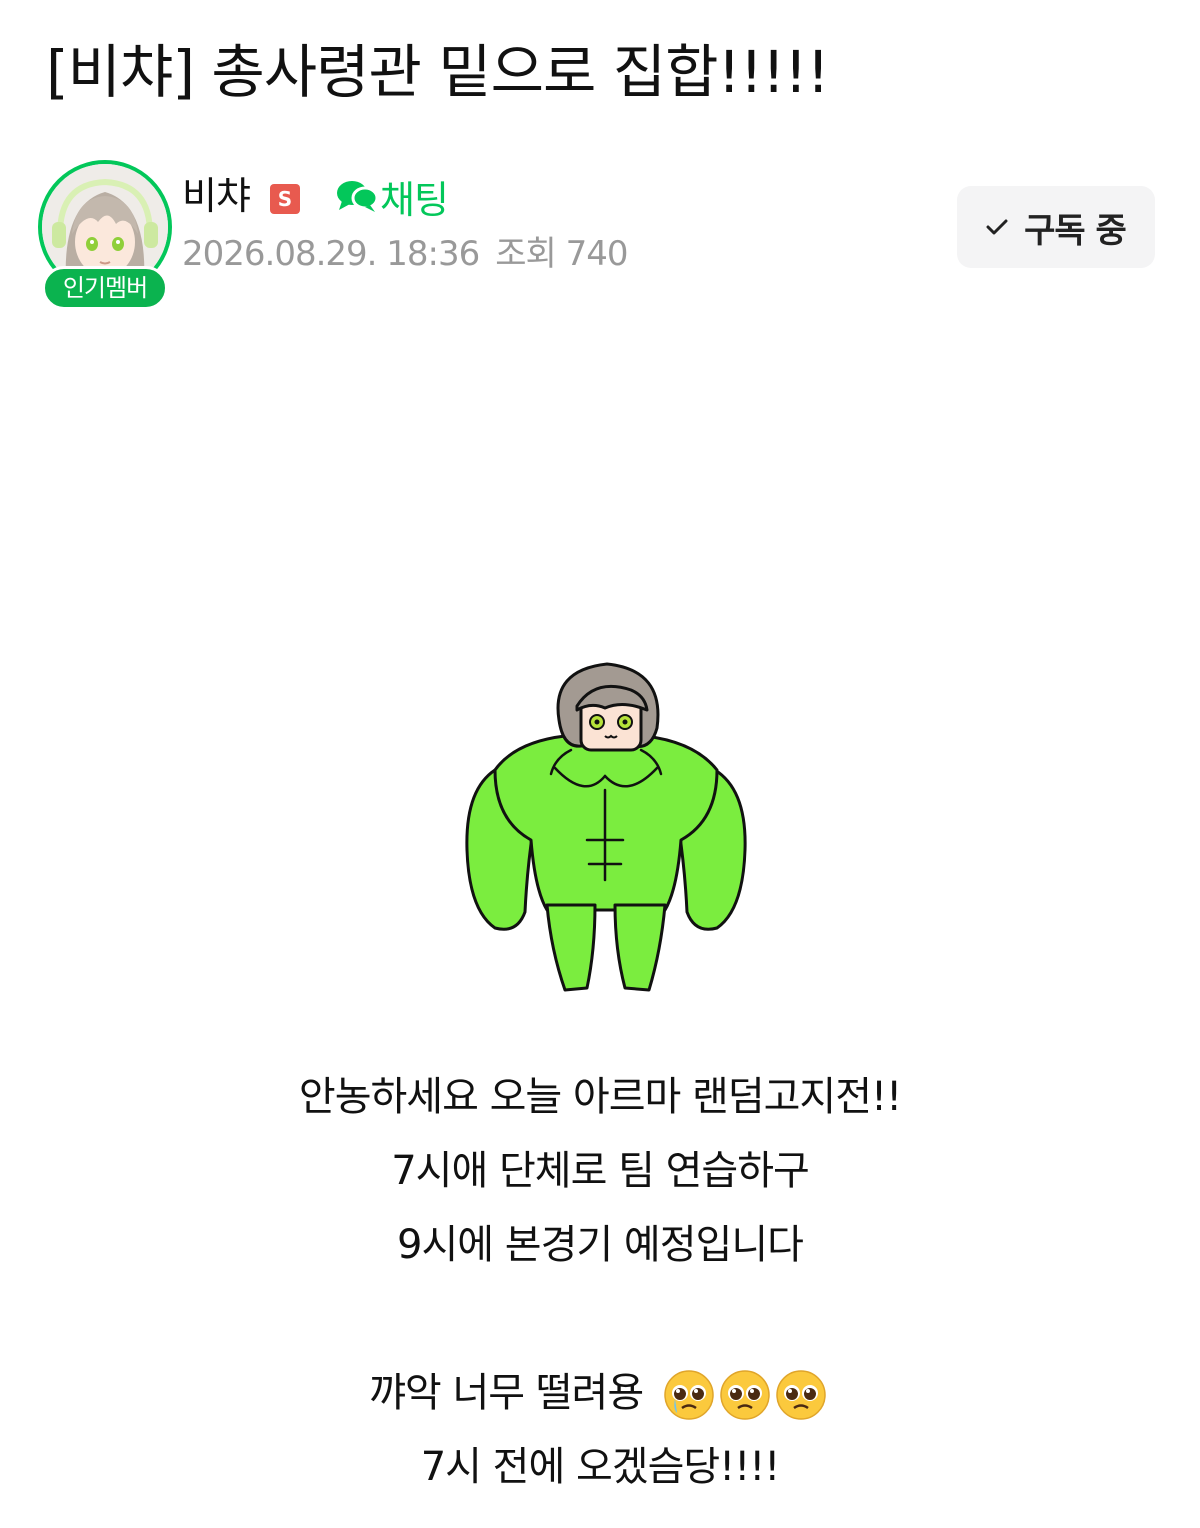  Describe the element at coordinates (526, 254) in the screenshot. I see `views-label: 조회` at that location.